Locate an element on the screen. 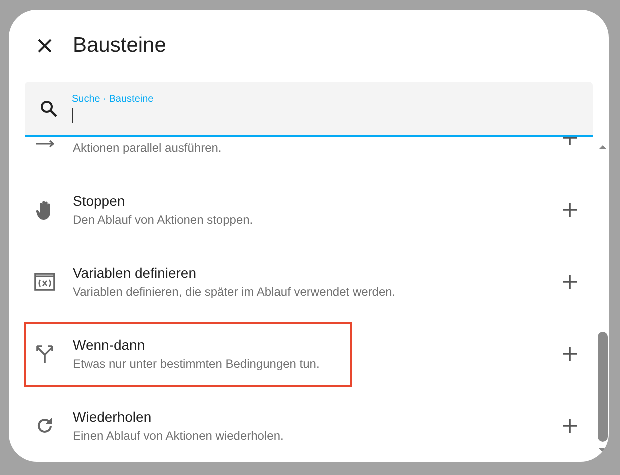  item-description: Variablen definieren, die später im Ablauf verwendet werden. is located at coordinates (234, 292).